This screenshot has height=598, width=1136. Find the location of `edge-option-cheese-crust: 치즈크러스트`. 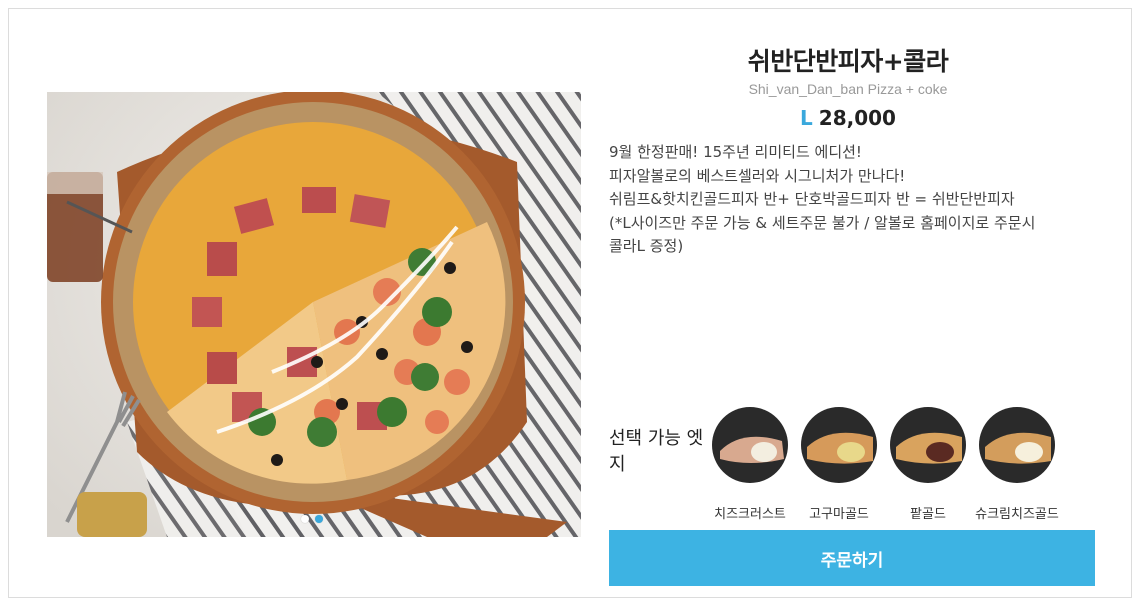

edge-option-cheese-crust: 치즈크러스트 is located at coordinates (750, 464).